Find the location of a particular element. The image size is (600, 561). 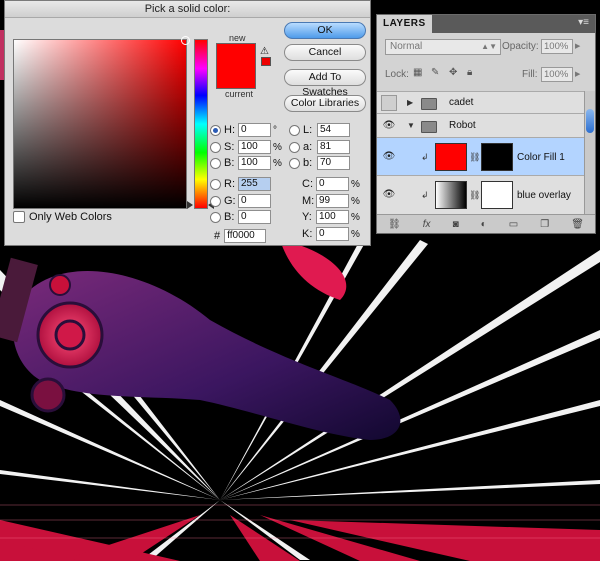

lab-a-input: 81 is located at coordinates (333, 147).